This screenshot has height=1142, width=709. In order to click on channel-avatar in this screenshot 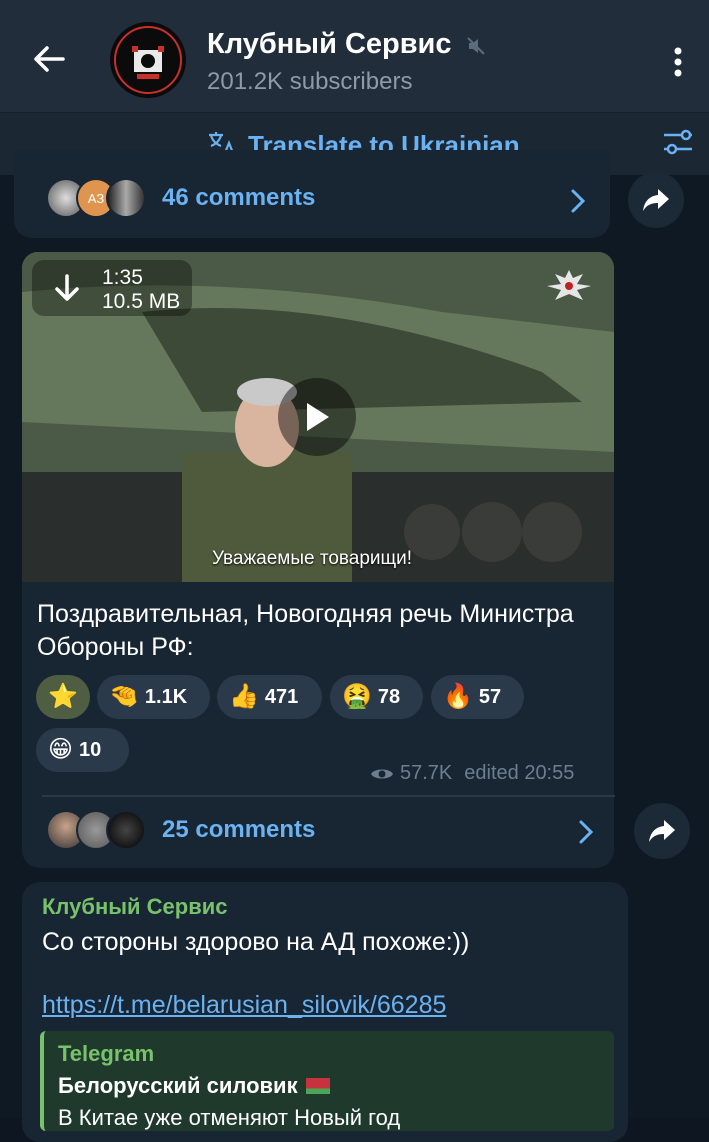, I will do `click(148, 60)`.